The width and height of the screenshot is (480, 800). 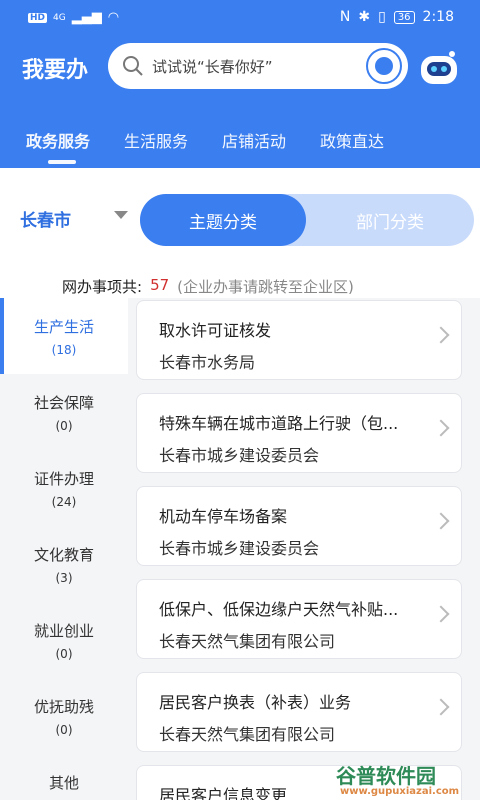 I want to click on sidebar-item-other: 其他, so click(x=64, y=777).